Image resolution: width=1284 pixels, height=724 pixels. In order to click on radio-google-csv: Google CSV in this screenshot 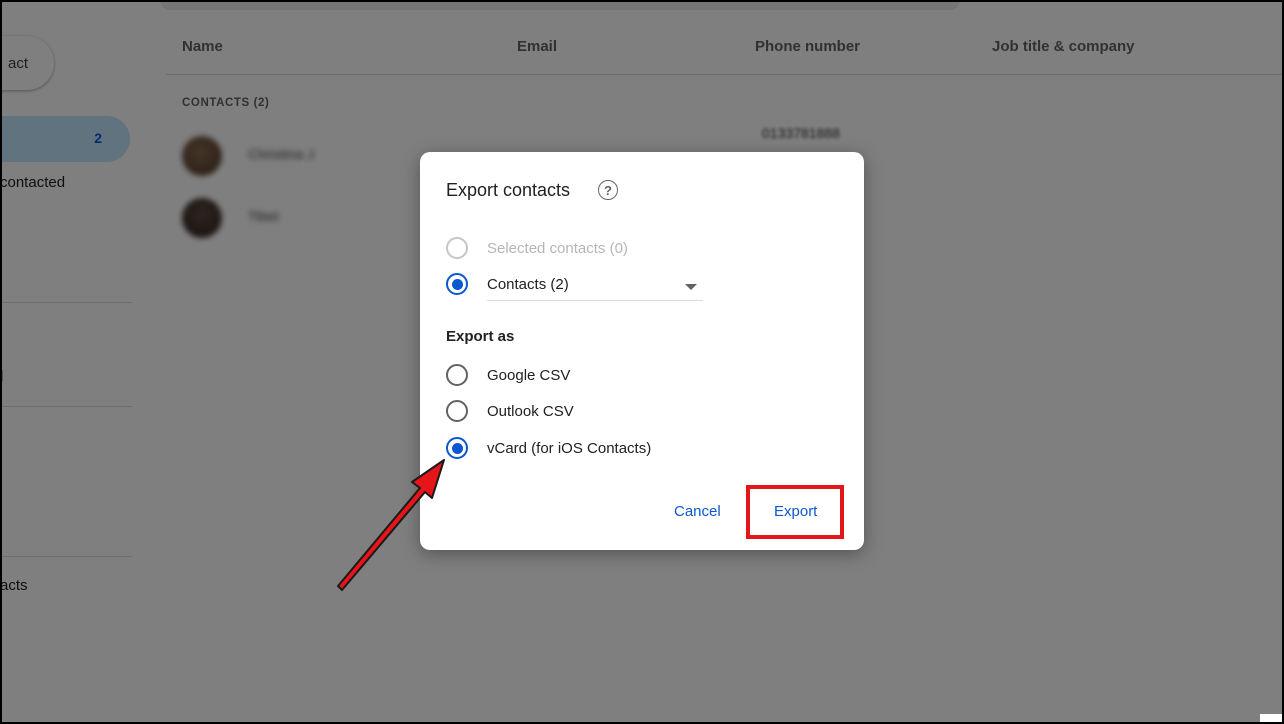, I will do `click(508, 375)`.